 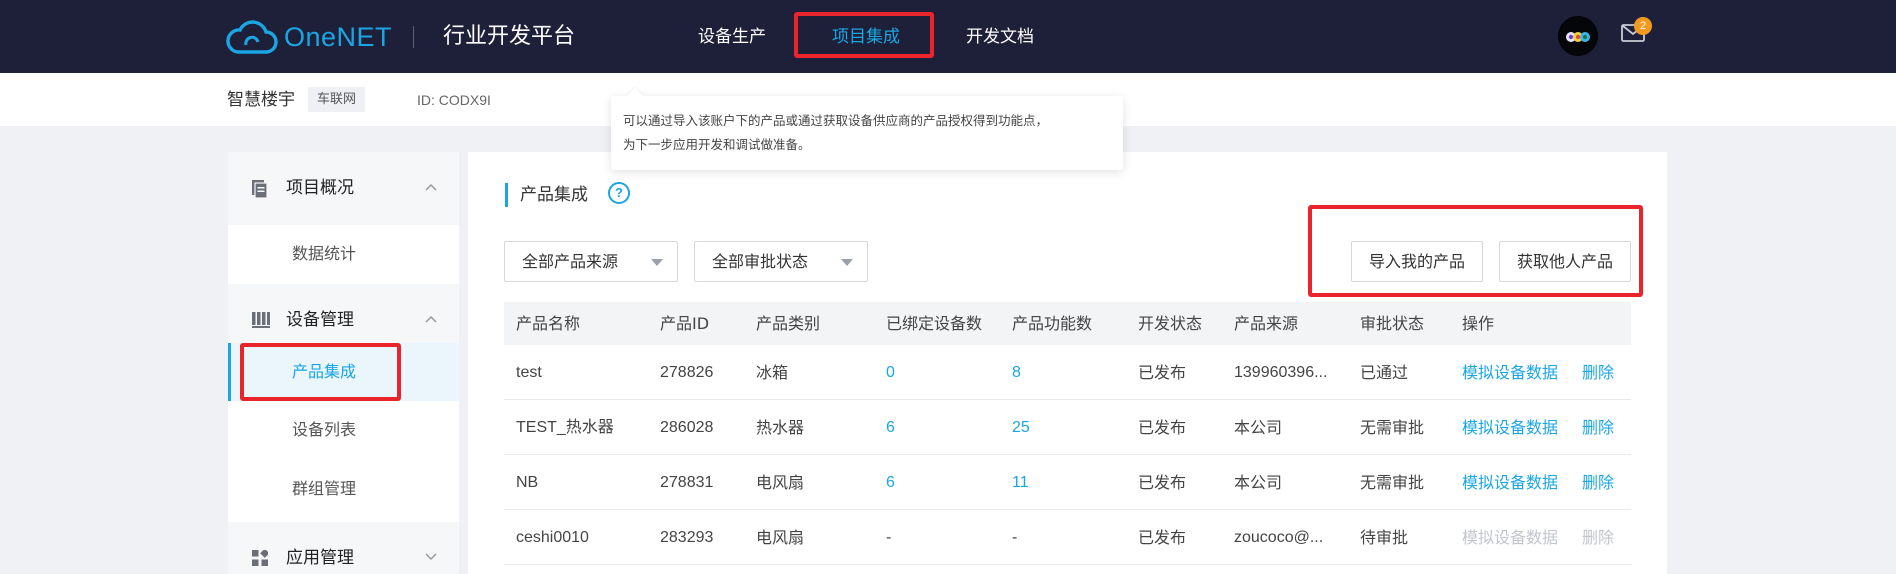 What do you see at coordinates (732, 37) in the screenshot?
I see `nav-device-production: 设备生产` at bounding box center [732, 37].